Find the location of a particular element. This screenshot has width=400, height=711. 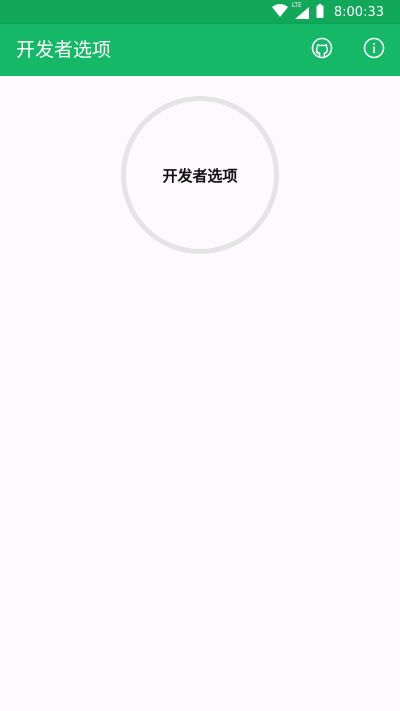

app-bar: 开发者选项 is located at coordinates (200, 50).